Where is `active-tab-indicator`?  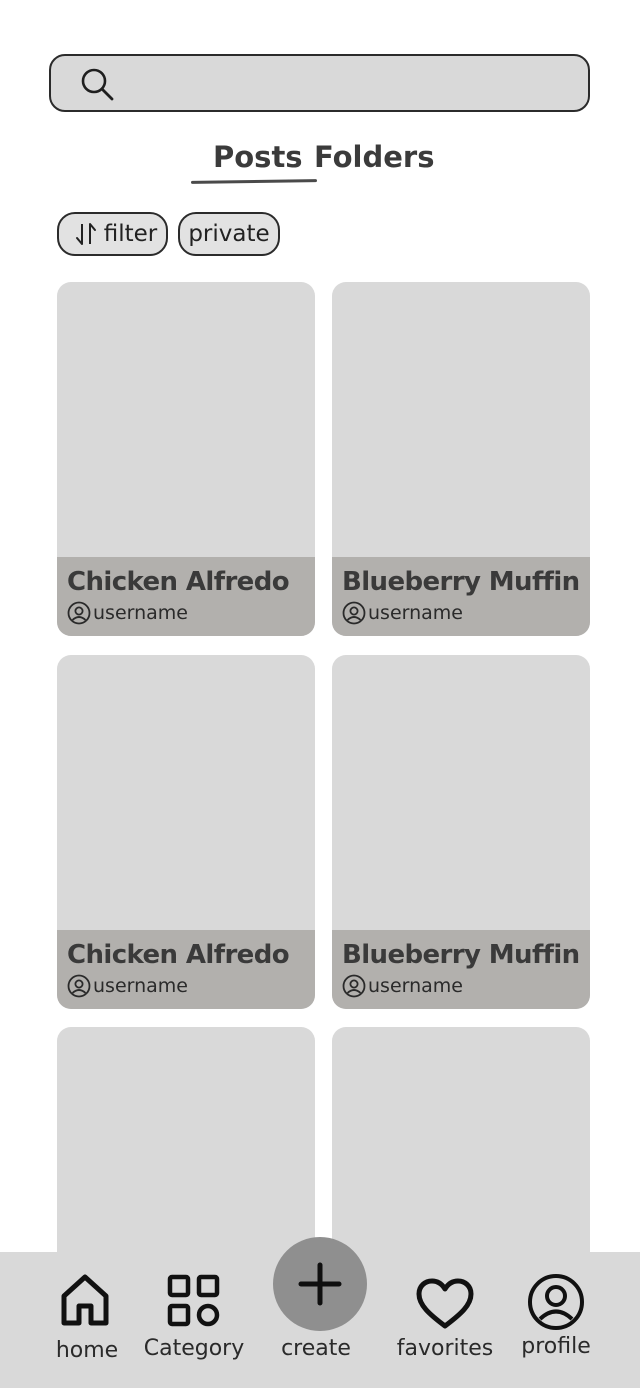 active-tab-indicator is located at coordinates (254, 181).